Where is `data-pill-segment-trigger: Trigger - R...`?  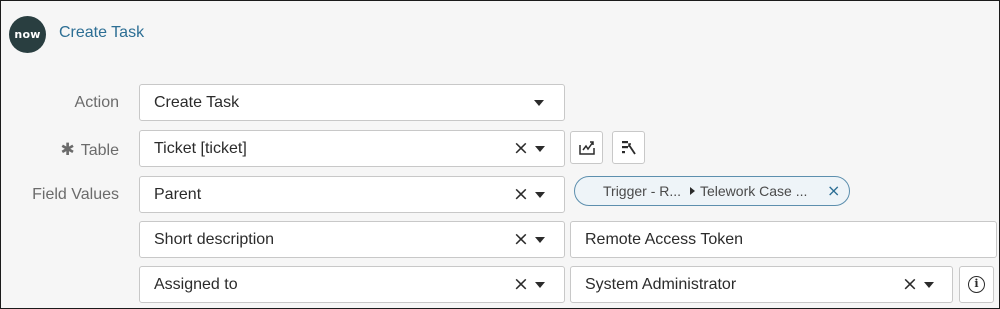 data-pill-segment-trigger: Trigger - R... is located at coordinates (642, 191).